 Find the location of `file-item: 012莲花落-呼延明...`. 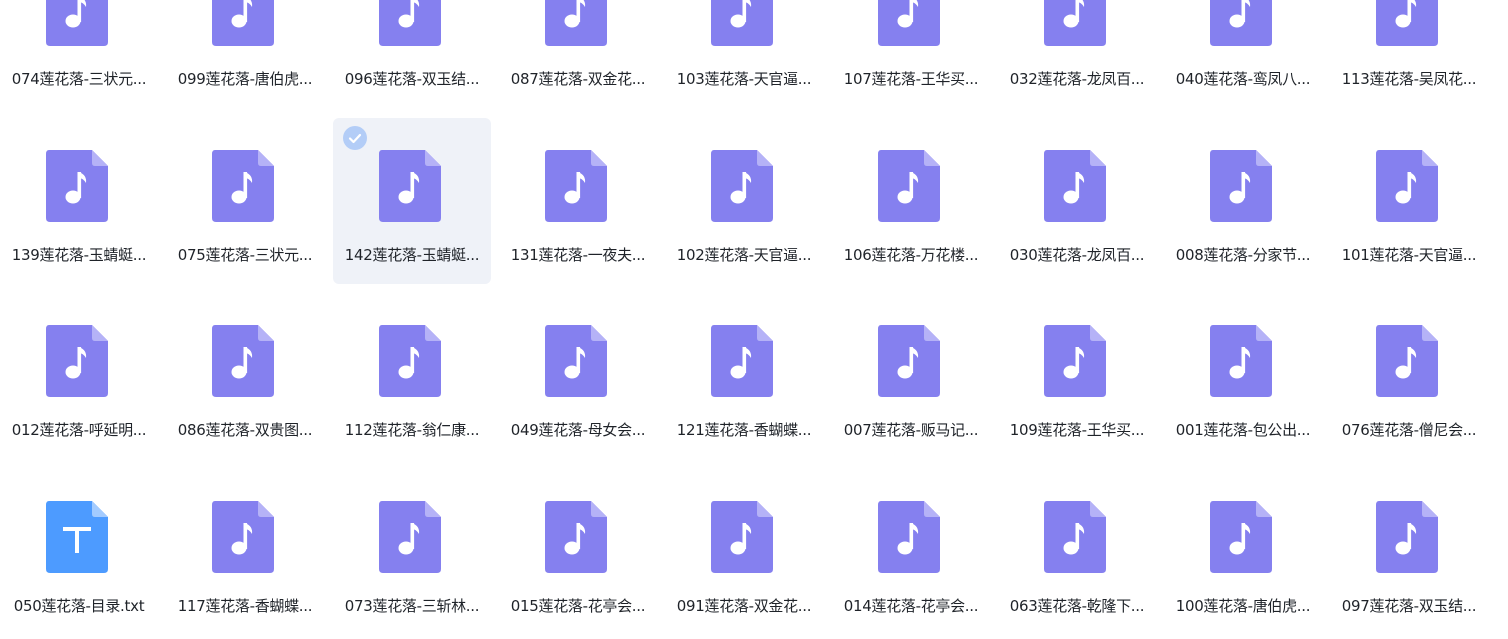

file-item: 012莲花落-呼延明... is located at coordinates (79, 376).